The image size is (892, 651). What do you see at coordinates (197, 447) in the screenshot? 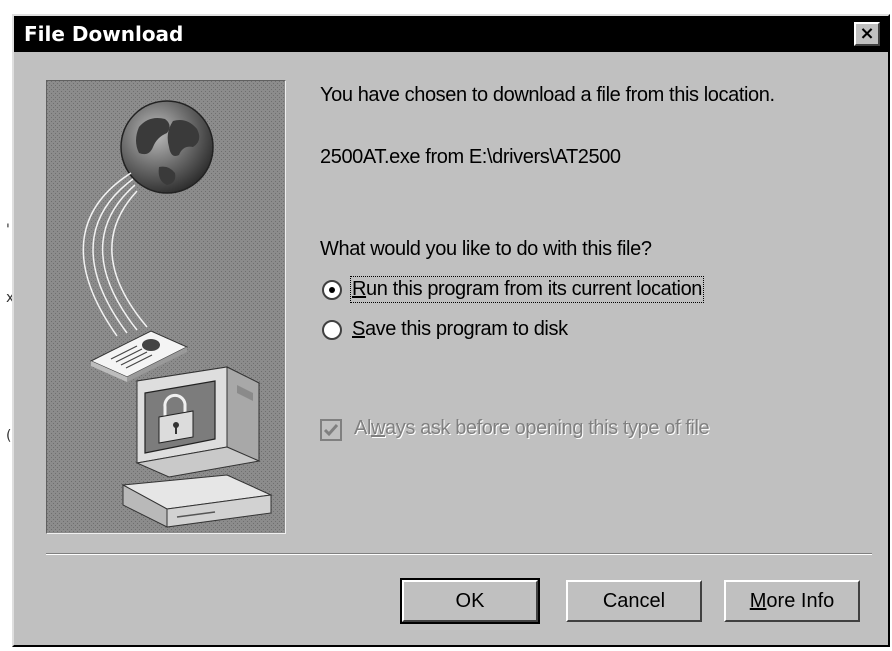
I see `computer-icon` at bounding box center [197, 447].